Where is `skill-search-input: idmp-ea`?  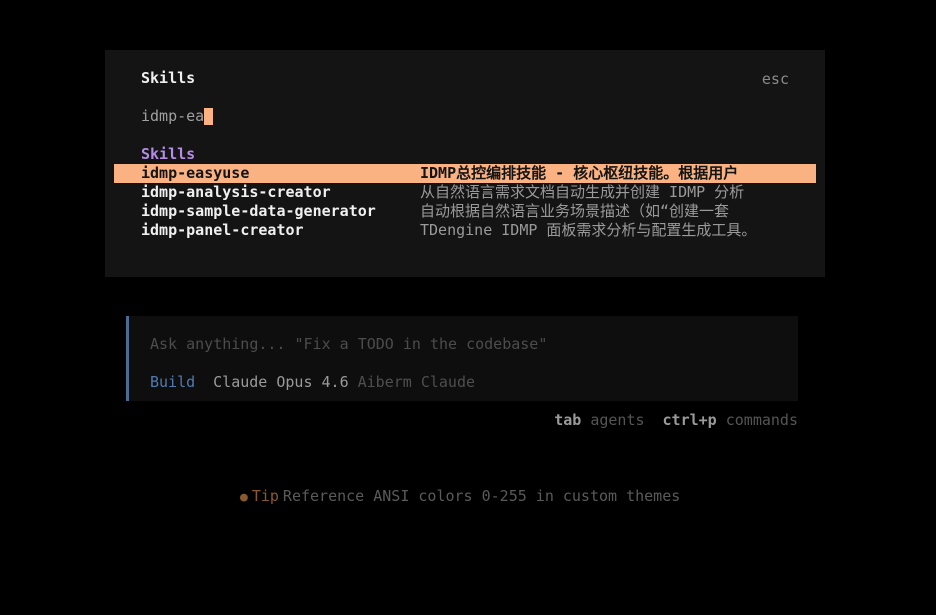
skill-search-input: idmp-ea is located at coordinates (177, 116).